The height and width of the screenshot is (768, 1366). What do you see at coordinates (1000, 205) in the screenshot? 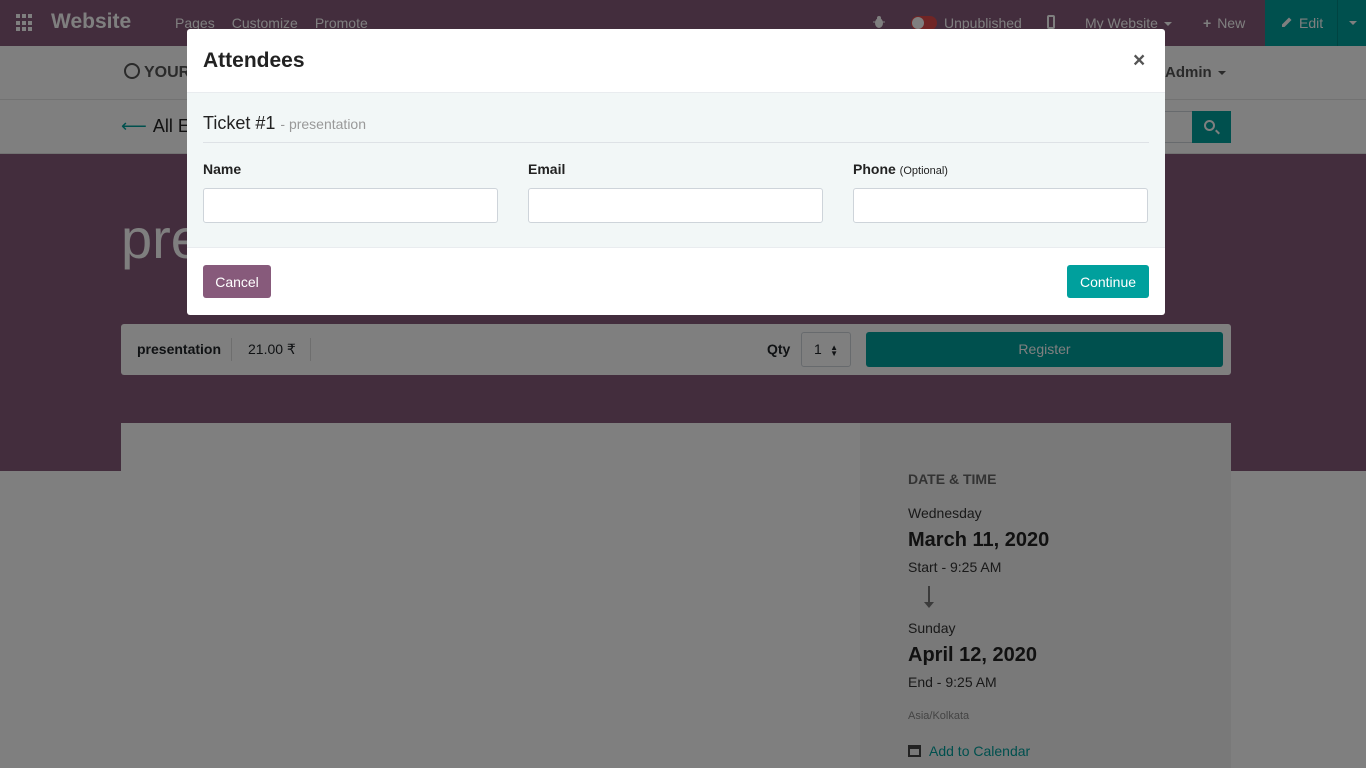
I see `phone-field` at bounding box center [1000, 205].